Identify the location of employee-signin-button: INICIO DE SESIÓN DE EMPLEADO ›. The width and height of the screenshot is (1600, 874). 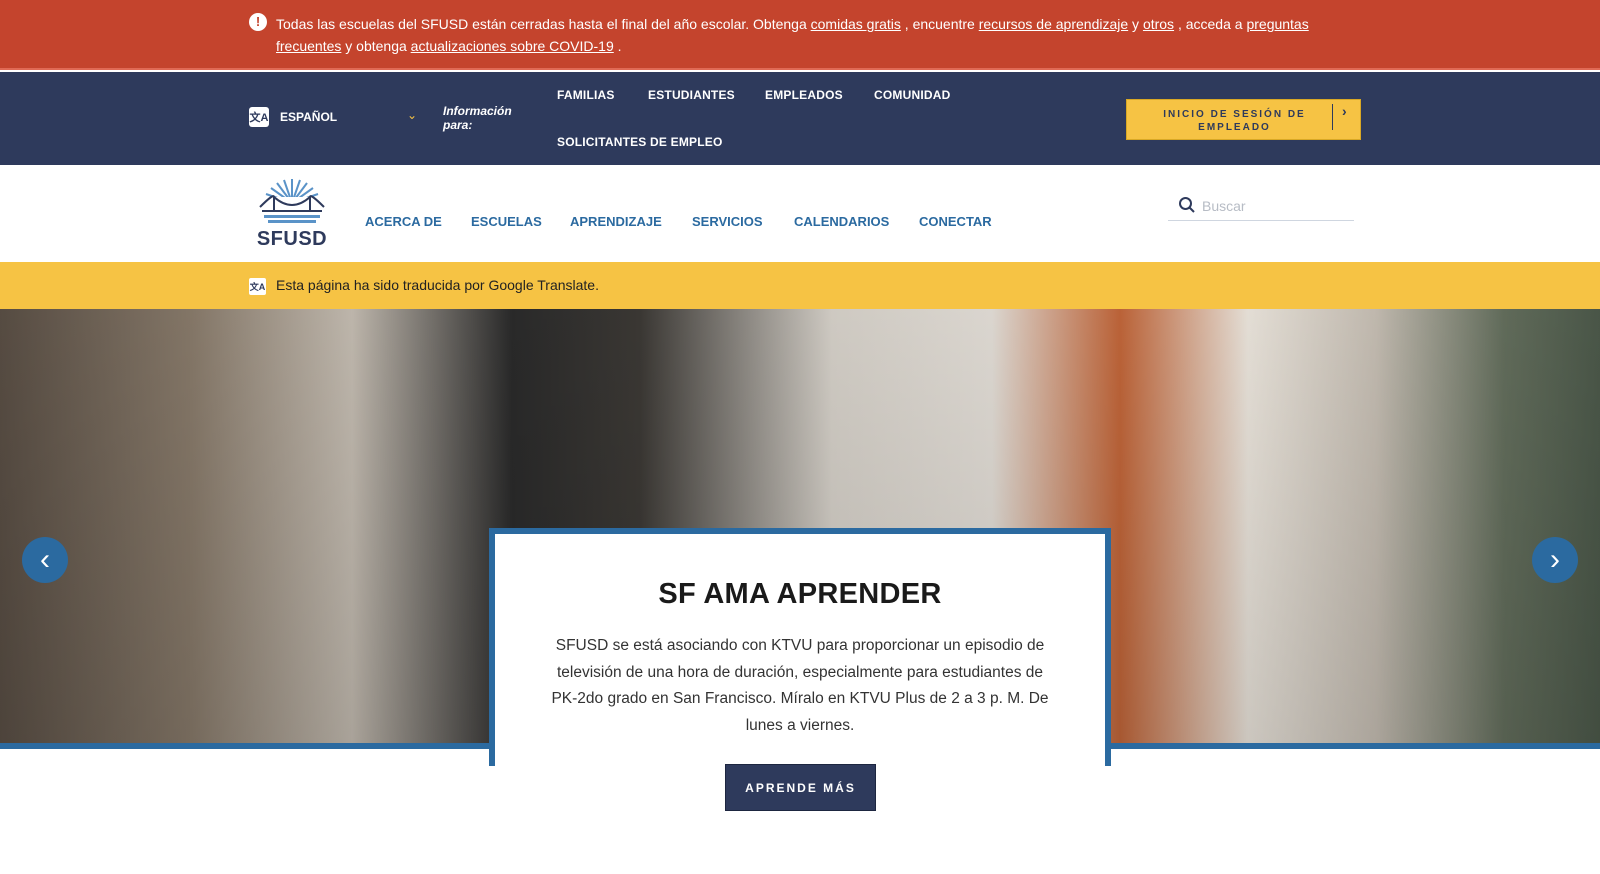
(1243, 119).